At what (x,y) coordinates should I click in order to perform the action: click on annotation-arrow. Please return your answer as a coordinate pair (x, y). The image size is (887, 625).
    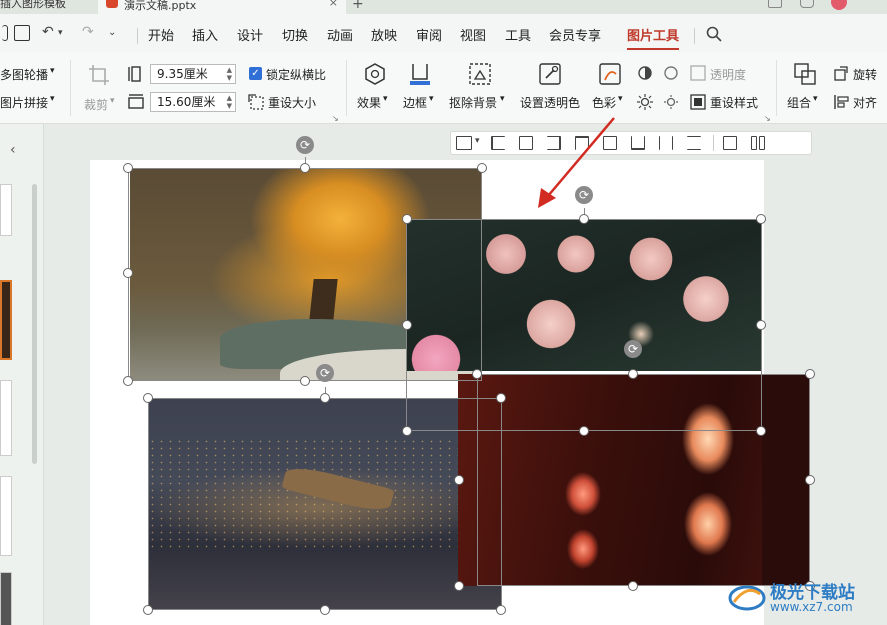
    Looking at the image, I should click on (576, 162).